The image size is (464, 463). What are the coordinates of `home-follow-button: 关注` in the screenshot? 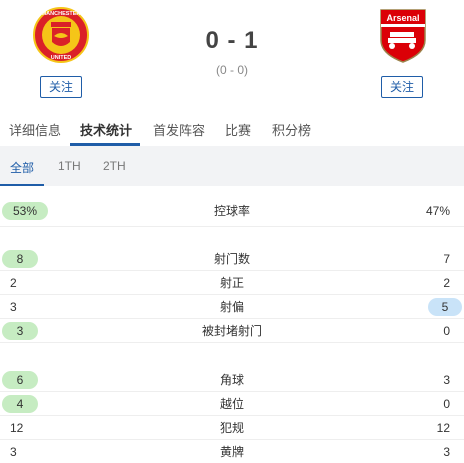 It's located at (61, 87).